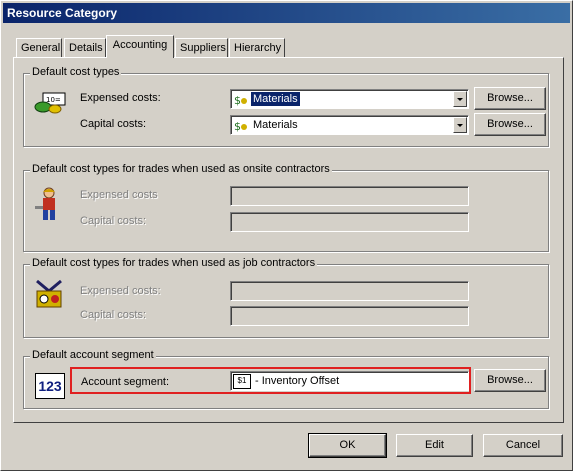  Describe the element at coordinates (275, 125) in the screenshot. I see `capital-costs-value: Materials` at that location.